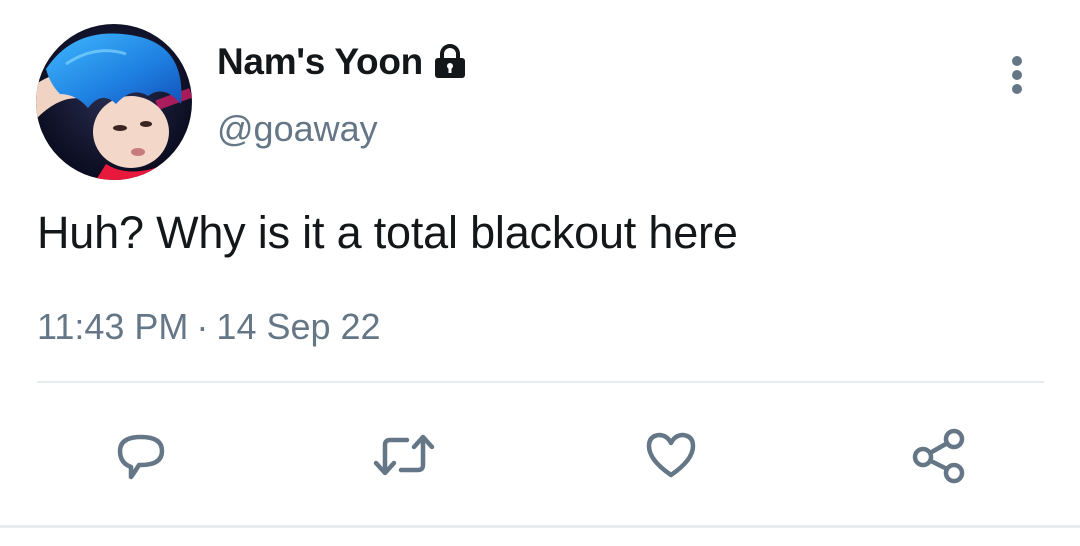 The width and height of the screenshot is (1080, 546). What do you see at coordinates (113, 326) in the screenshot?
I see `tweet-time: 11:43 PM` at bounding box center [113, 326].